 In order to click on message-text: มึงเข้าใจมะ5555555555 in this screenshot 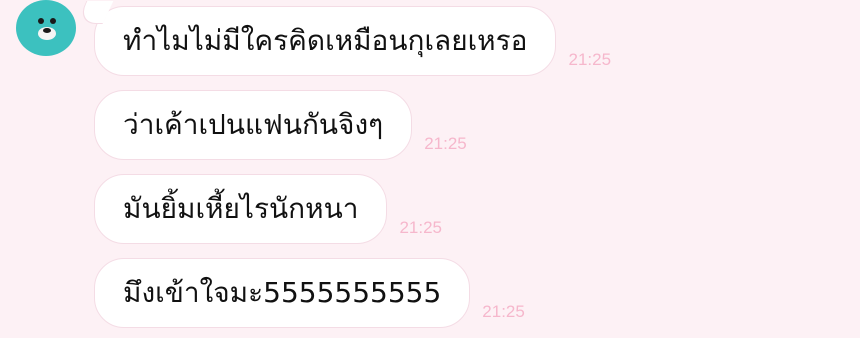, I will do `click(282, 292)`.